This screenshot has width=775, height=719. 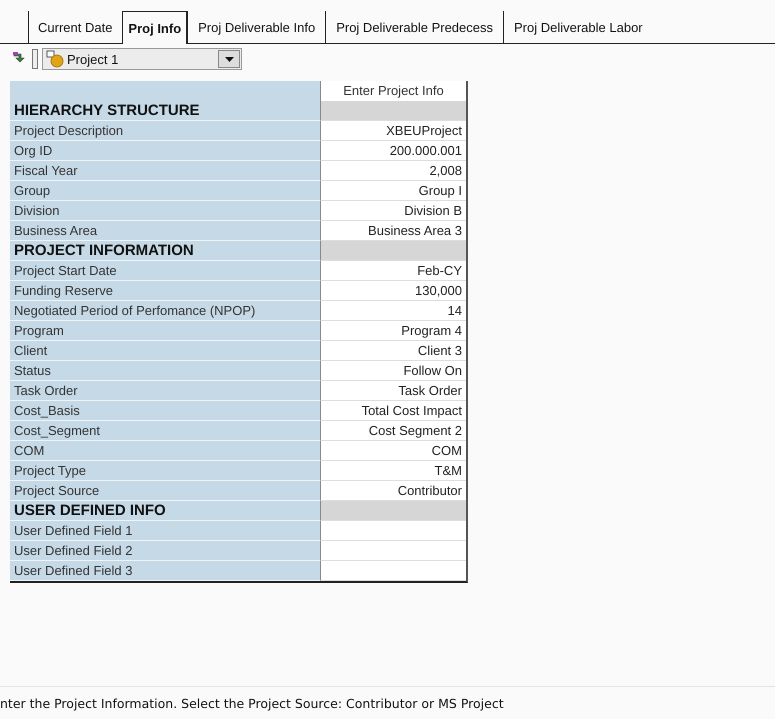 I want to click on tab: Proj Info, so click(x=155, y=27).